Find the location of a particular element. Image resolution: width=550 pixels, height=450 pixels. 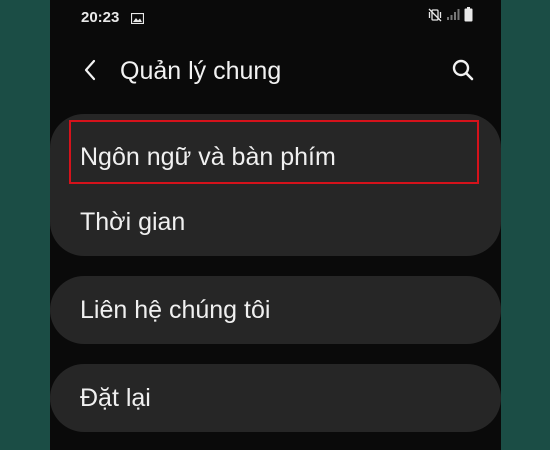

back-arrow-icon is located at coordinates (90, 72).